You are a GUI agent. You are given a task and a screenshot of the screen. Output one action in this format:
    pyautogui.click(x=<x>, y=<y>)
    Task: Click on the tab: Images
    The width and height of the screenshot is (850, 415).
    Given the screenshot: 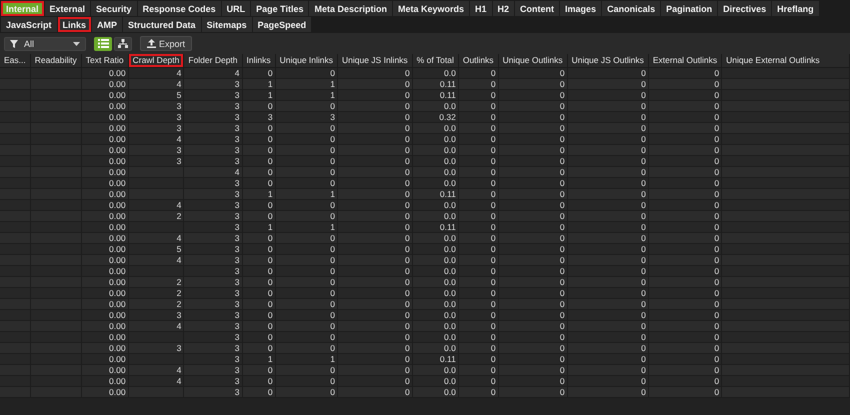 What is the action you would take?
    pyautogui.click(x=581, y=8)
    